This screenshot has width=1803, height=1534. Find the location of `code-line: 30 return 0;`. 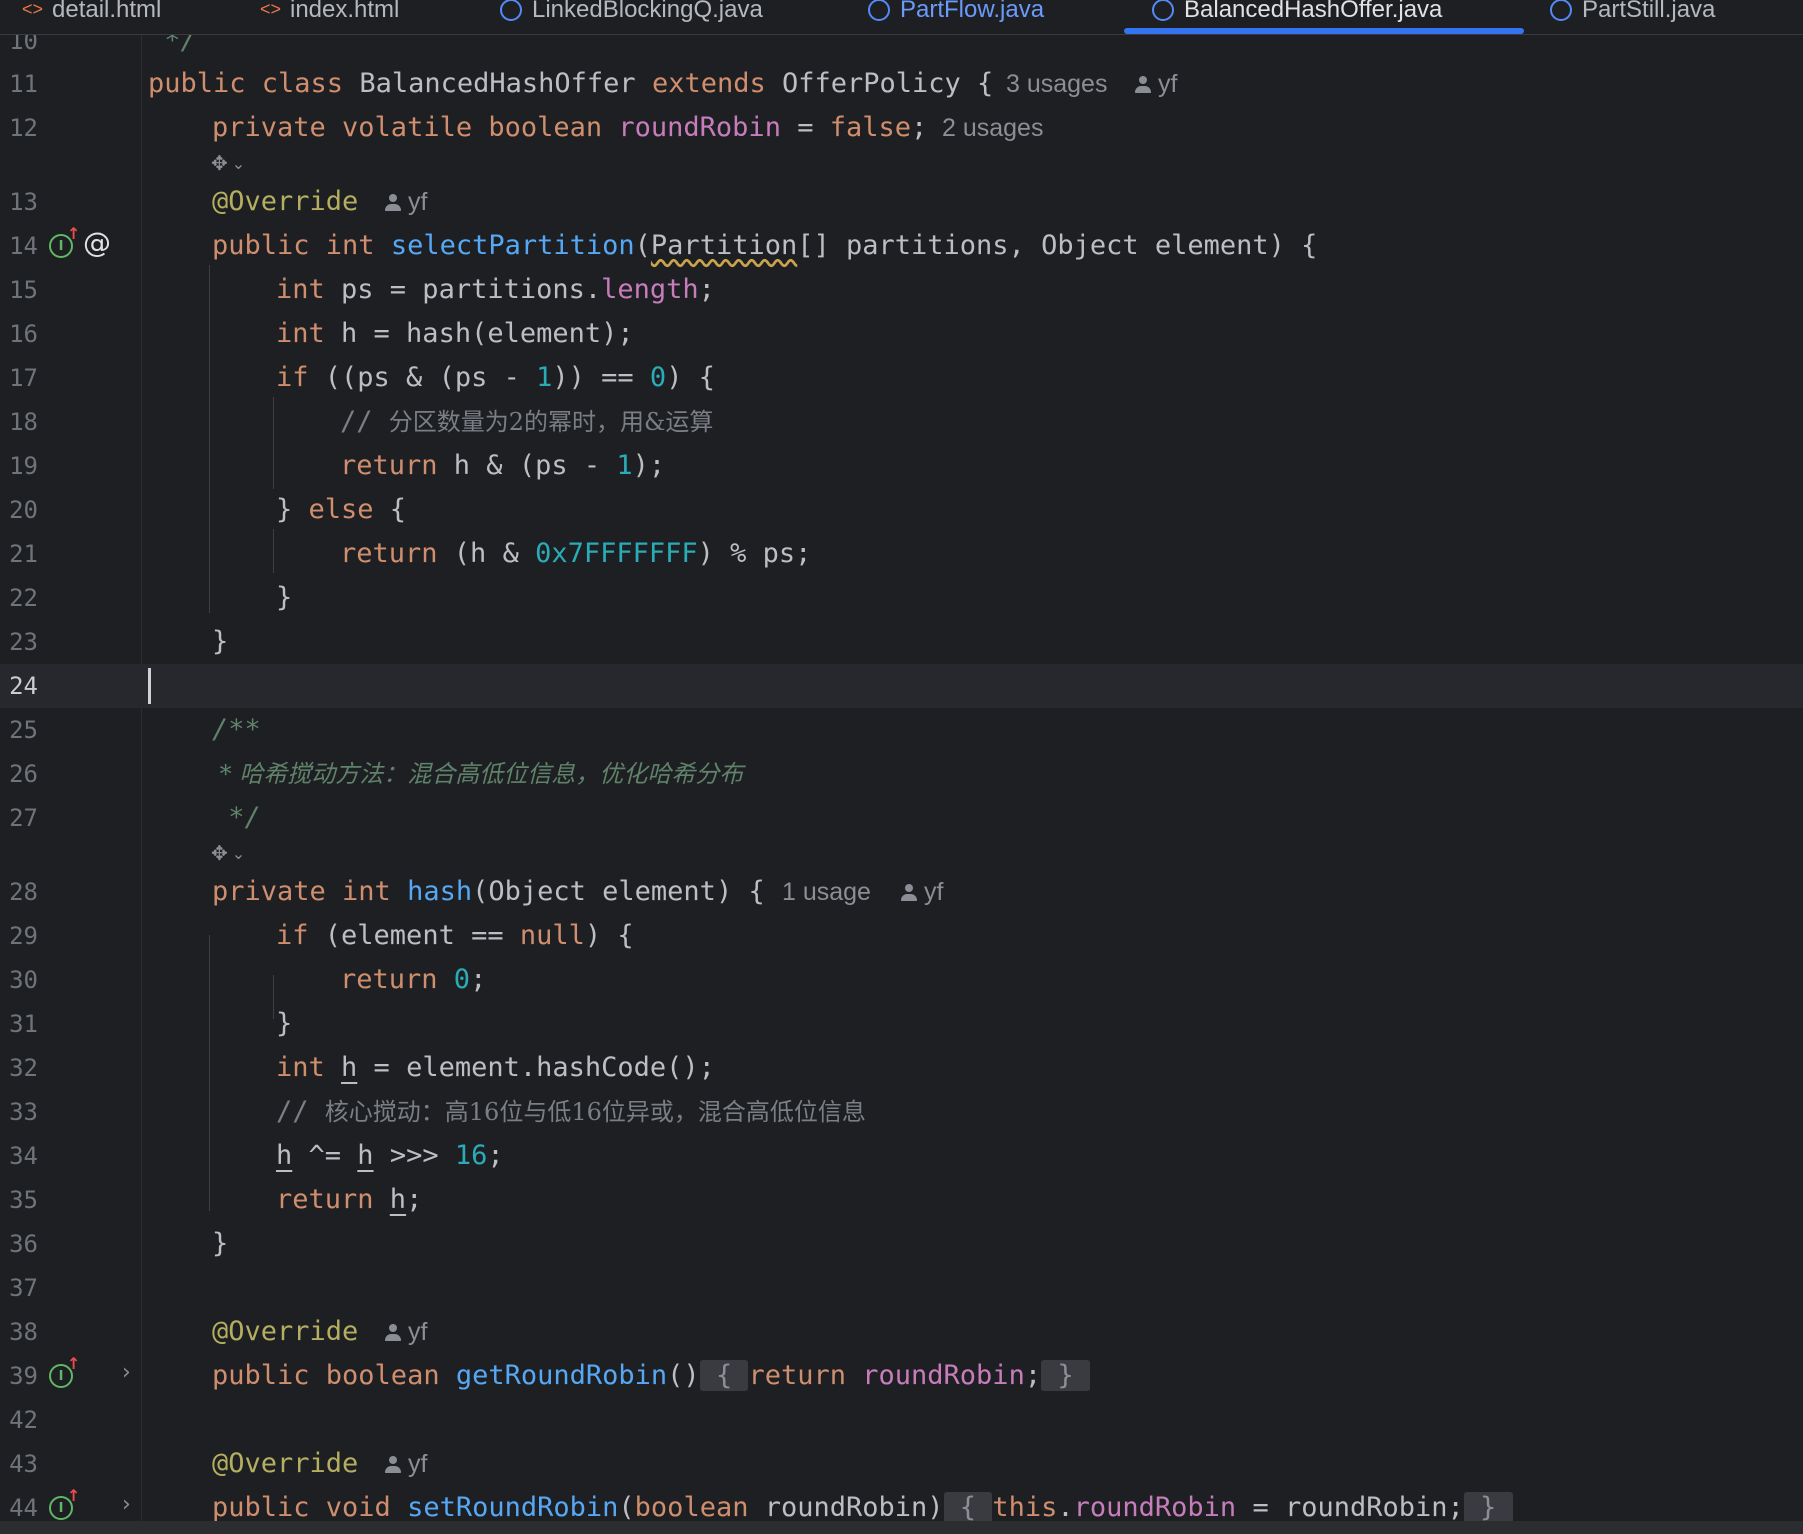

code-line: 30 return 0; is located at coordinates (901, 980).